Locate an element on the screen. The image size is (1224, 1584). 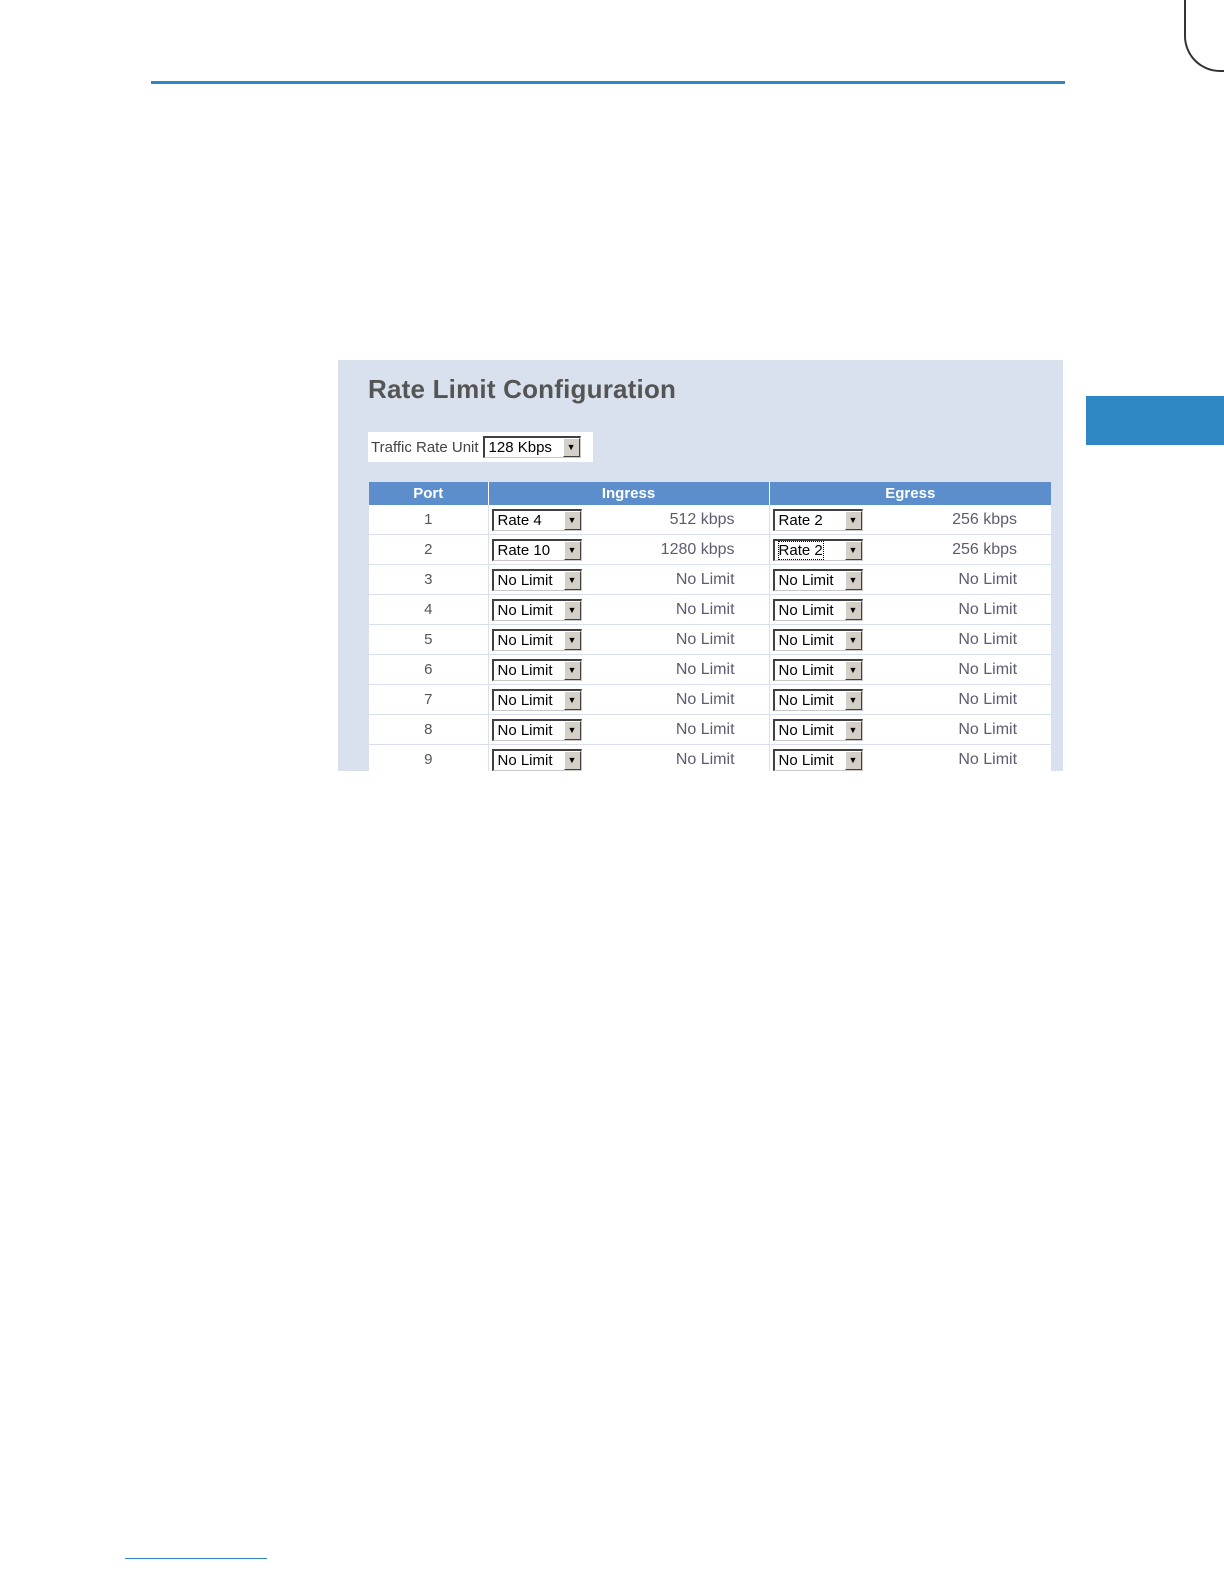
ingress-rate-select-text: Rate 10 is located at coordinates (524, 550).